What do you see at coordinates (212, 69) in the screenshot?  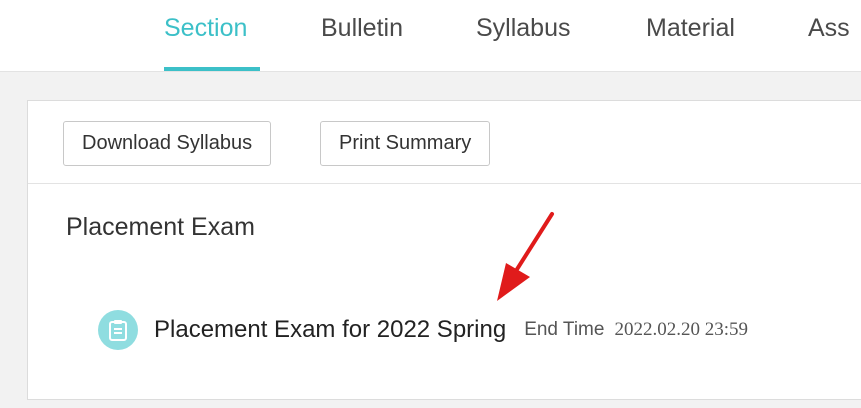 I see `active-tab-indicator` at bounding box center [212, 69].